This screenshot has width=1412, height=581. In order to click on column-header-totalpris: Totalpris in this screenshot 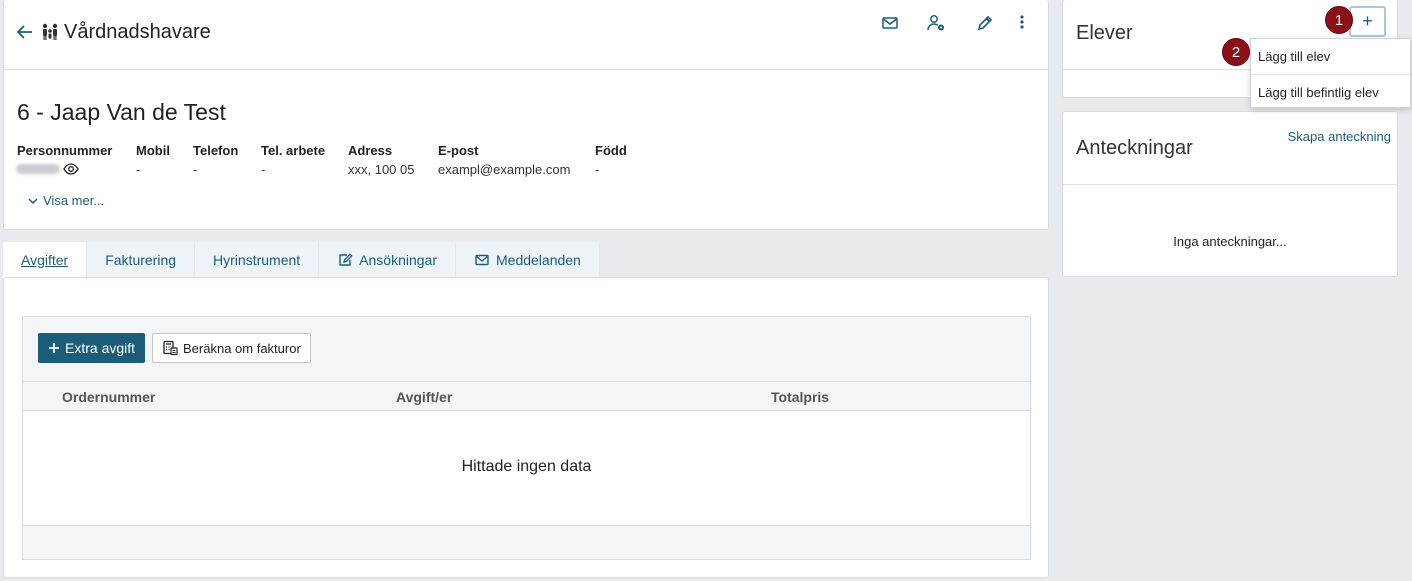, I will do `click(800, 397)`.